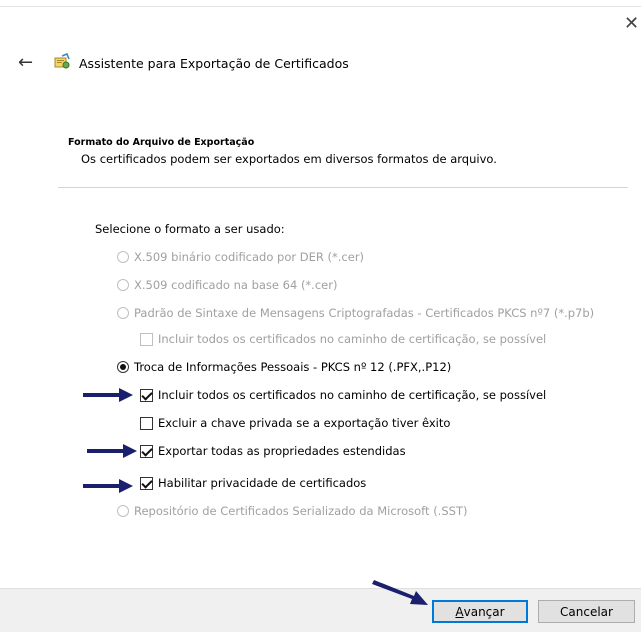  Describe the element at coordinates (631, 24) in the screenshot. I see `close-icon: ✕` at that location.